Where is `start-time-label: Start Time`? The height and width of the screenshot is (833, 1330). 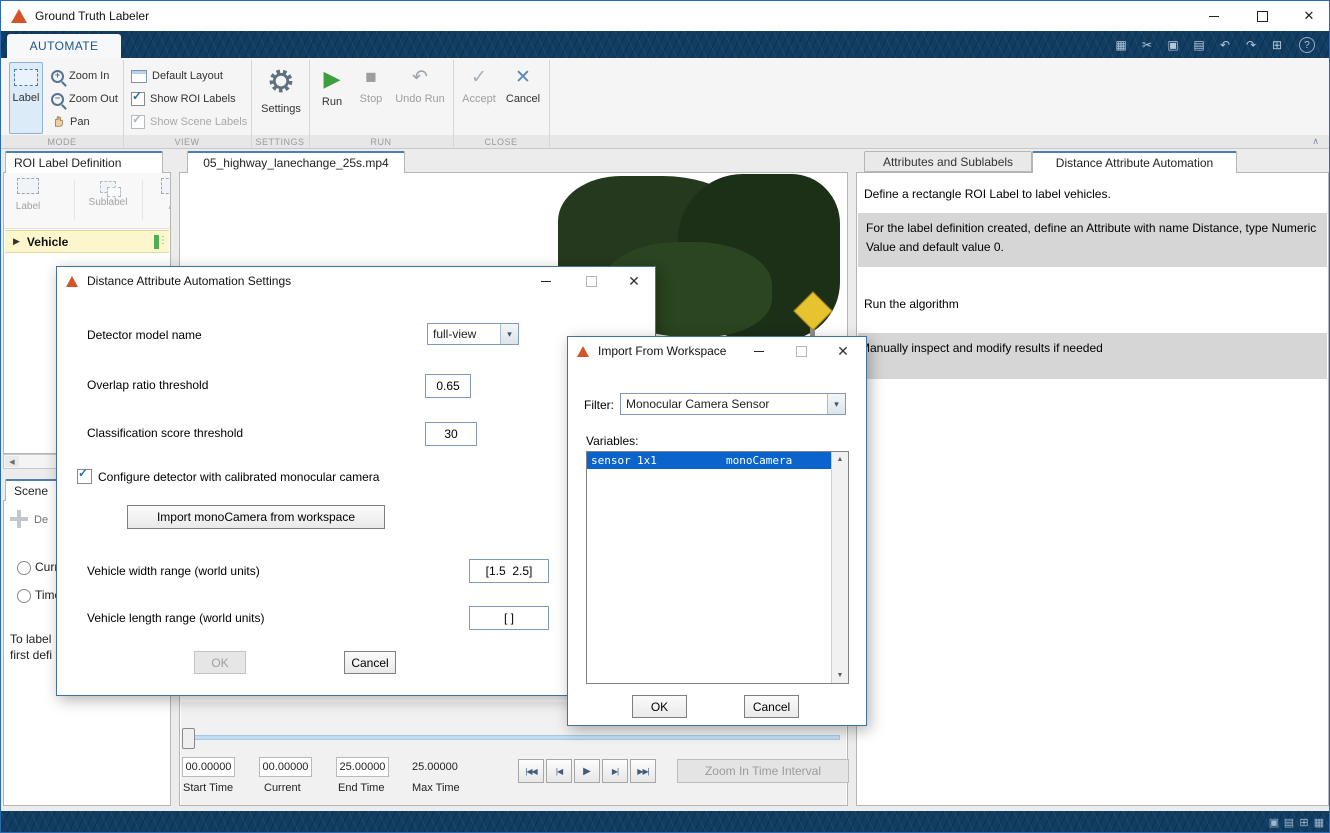 start-time-label: Start Time is located at coordinates (208, 788).